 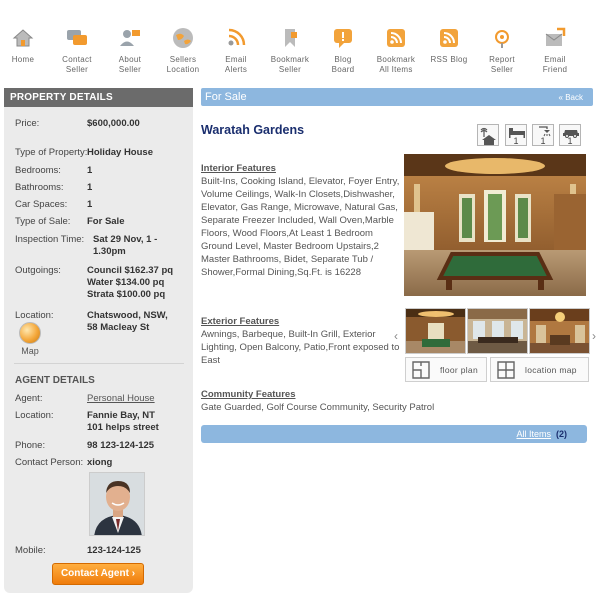 What do you see at coordinates (533, 434) in the screenshot?
I see `all-items-link: All Items` at bounding box center [533, 434].